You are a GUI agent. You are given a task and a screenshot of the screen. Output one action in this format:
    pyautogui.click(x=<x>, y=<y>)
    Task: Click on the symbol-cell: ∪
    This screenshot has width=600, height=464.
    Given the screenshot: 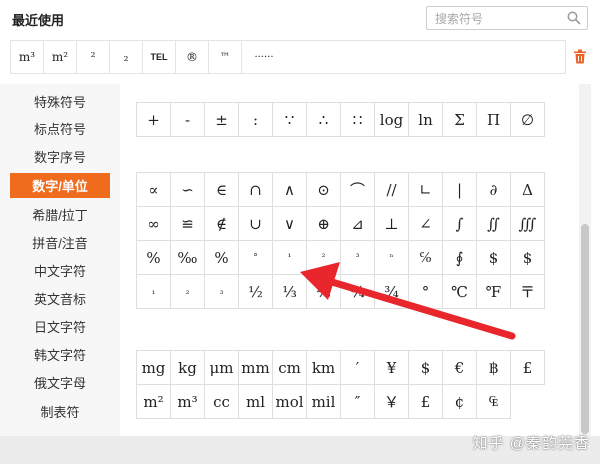 What is the action you would take?
    pyautogui.click(x=256, y=224)
    